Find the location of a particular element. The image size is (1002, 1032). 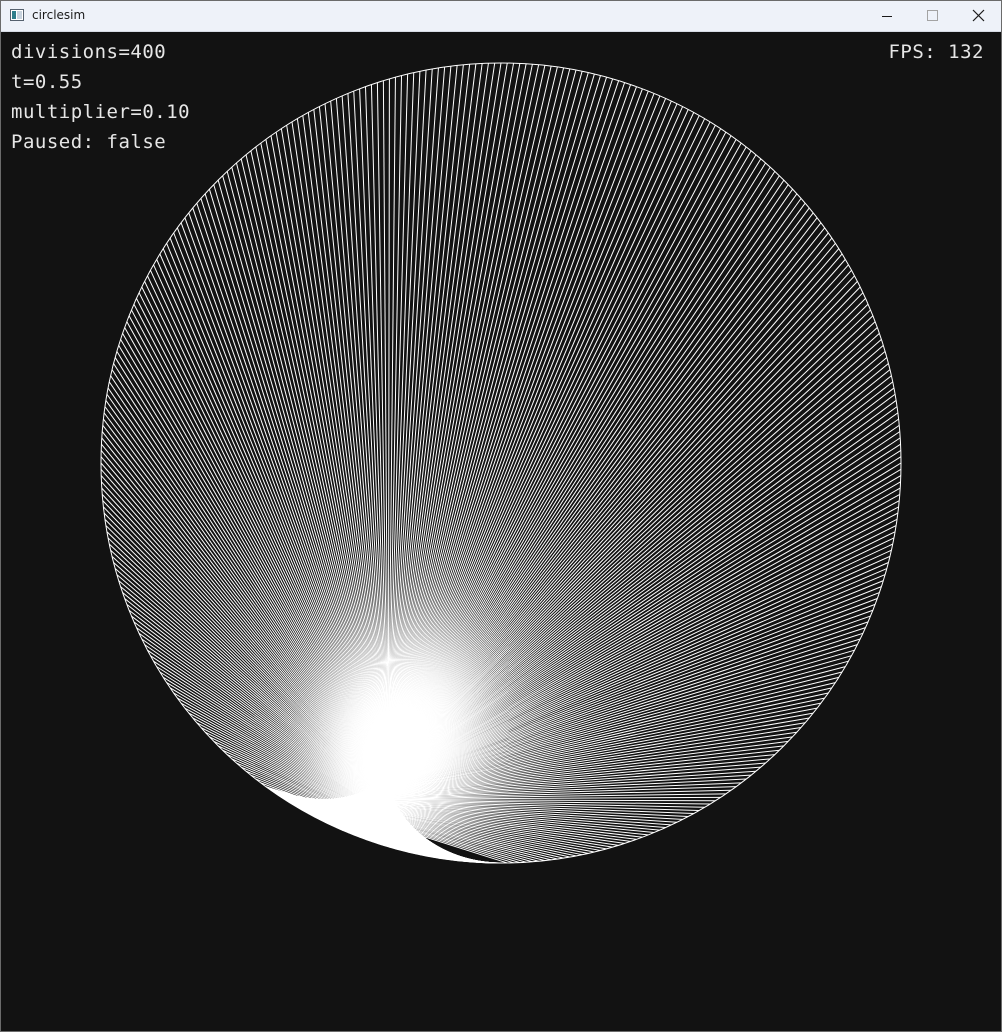

window-title: circlesim is located at coordinates (59, 15).